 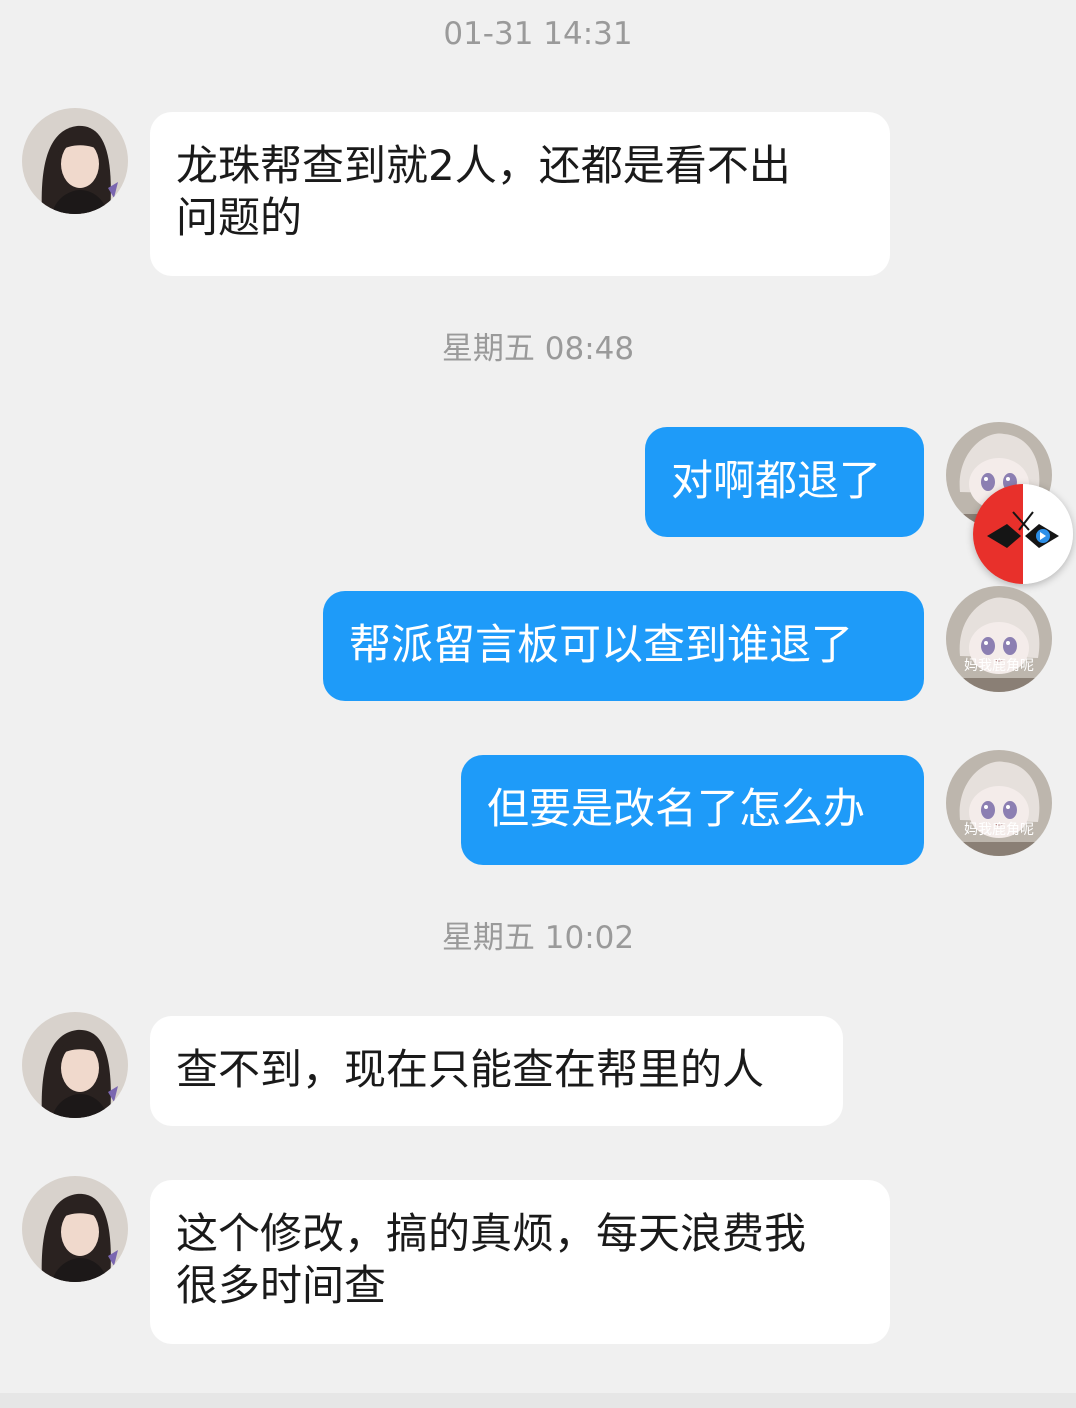 I want to click on timestamp: 星期五 08:48, so click(x=538, y=349).